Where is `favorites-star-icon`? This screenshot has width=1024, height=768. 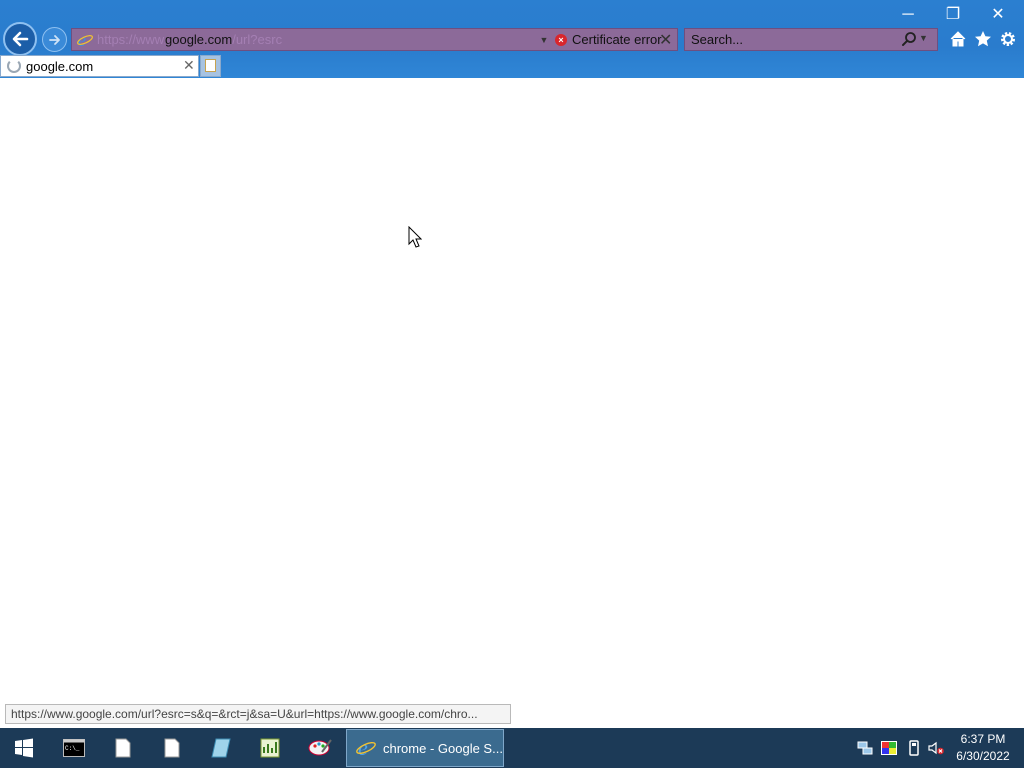
favorites-star-icon is located at coordinates (983, 39).